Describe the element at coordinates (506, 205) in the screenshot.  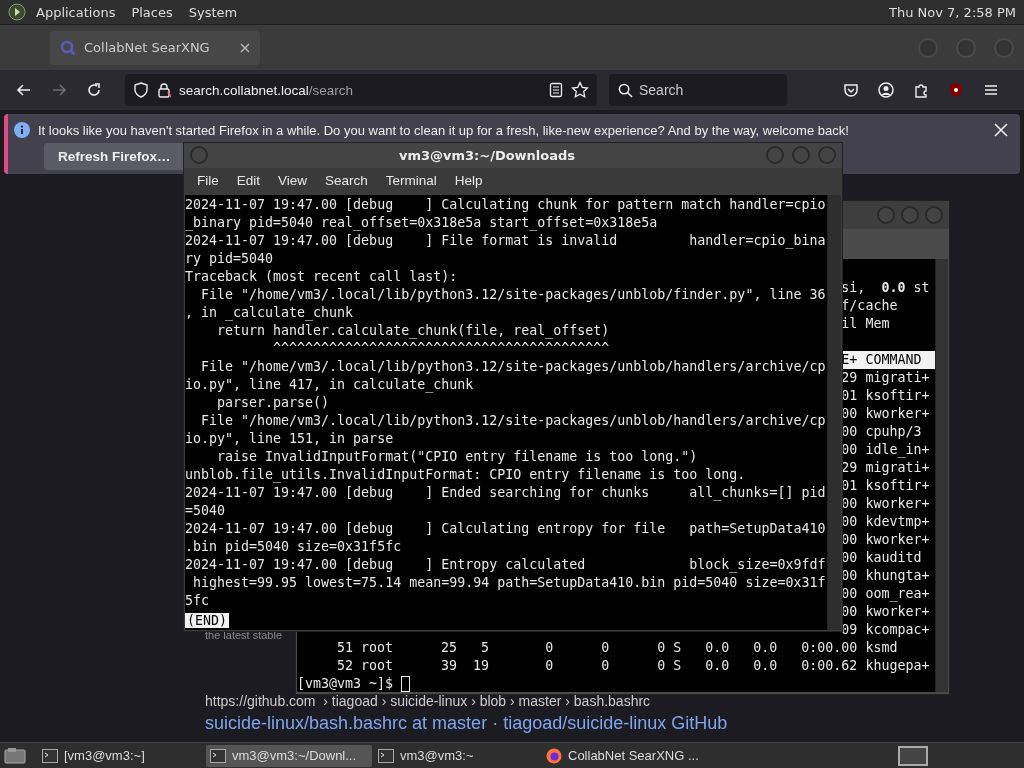
I see `terminal-line: 2024-11-07 19:47.00 [debug ] Calculating chunk for pattern match handler=cpio` at that location.